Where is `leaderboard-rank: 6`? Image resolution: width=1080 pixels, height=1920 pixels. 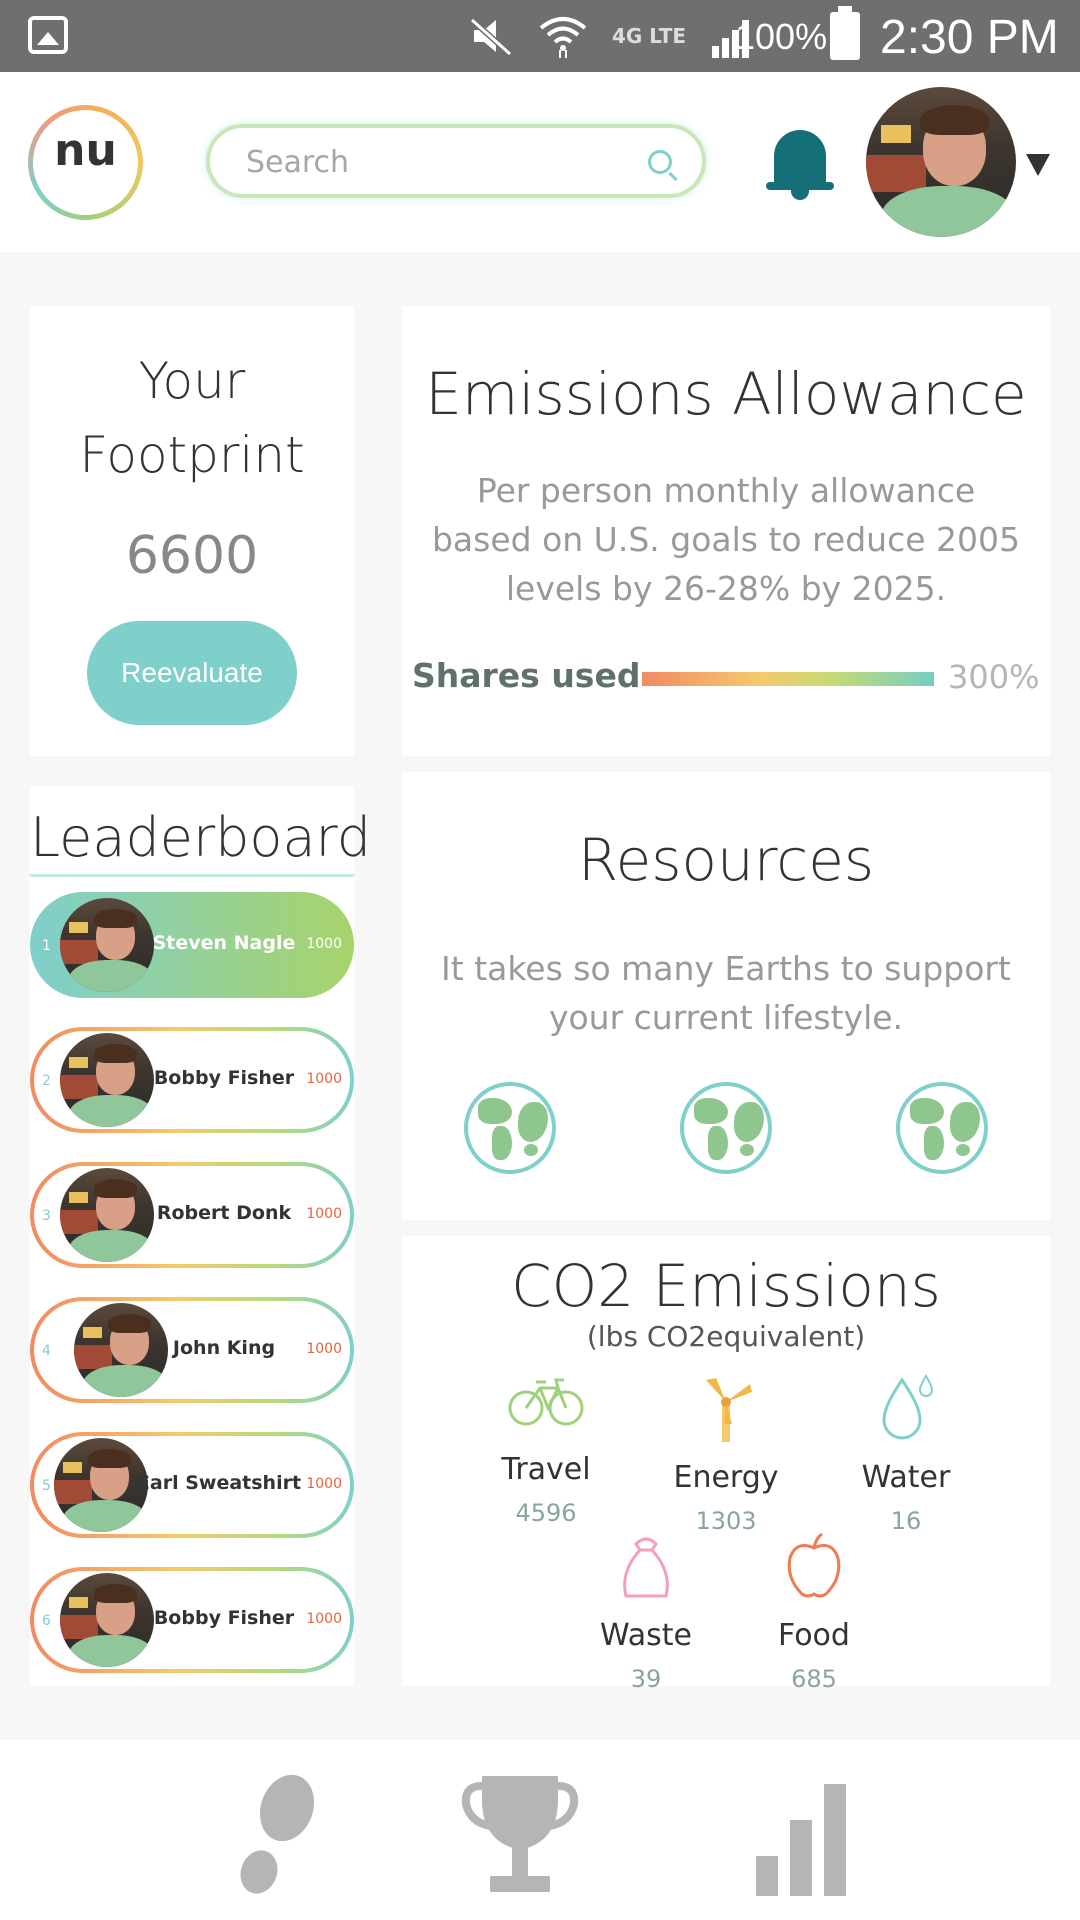 leaderboard-rank: 6 is located at coordinates (46, 1621).